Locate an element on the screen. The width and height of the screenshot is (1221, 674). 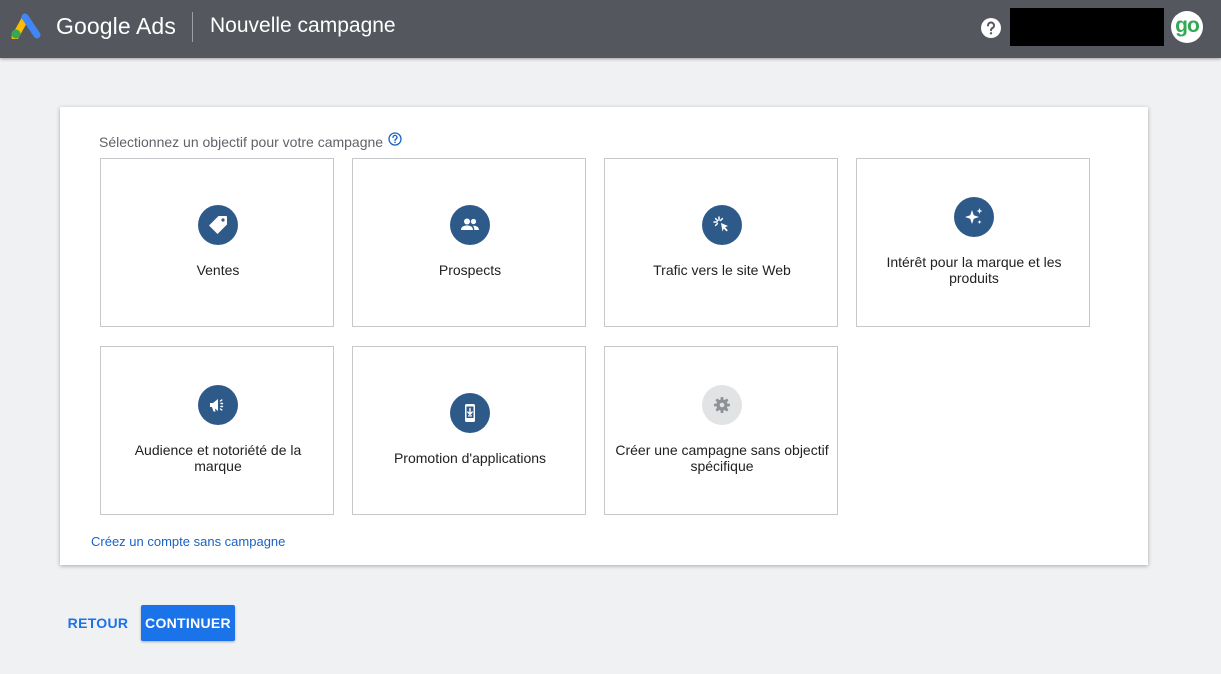
objective-tile-sales: Ventes is located at coordinates (217, 242).